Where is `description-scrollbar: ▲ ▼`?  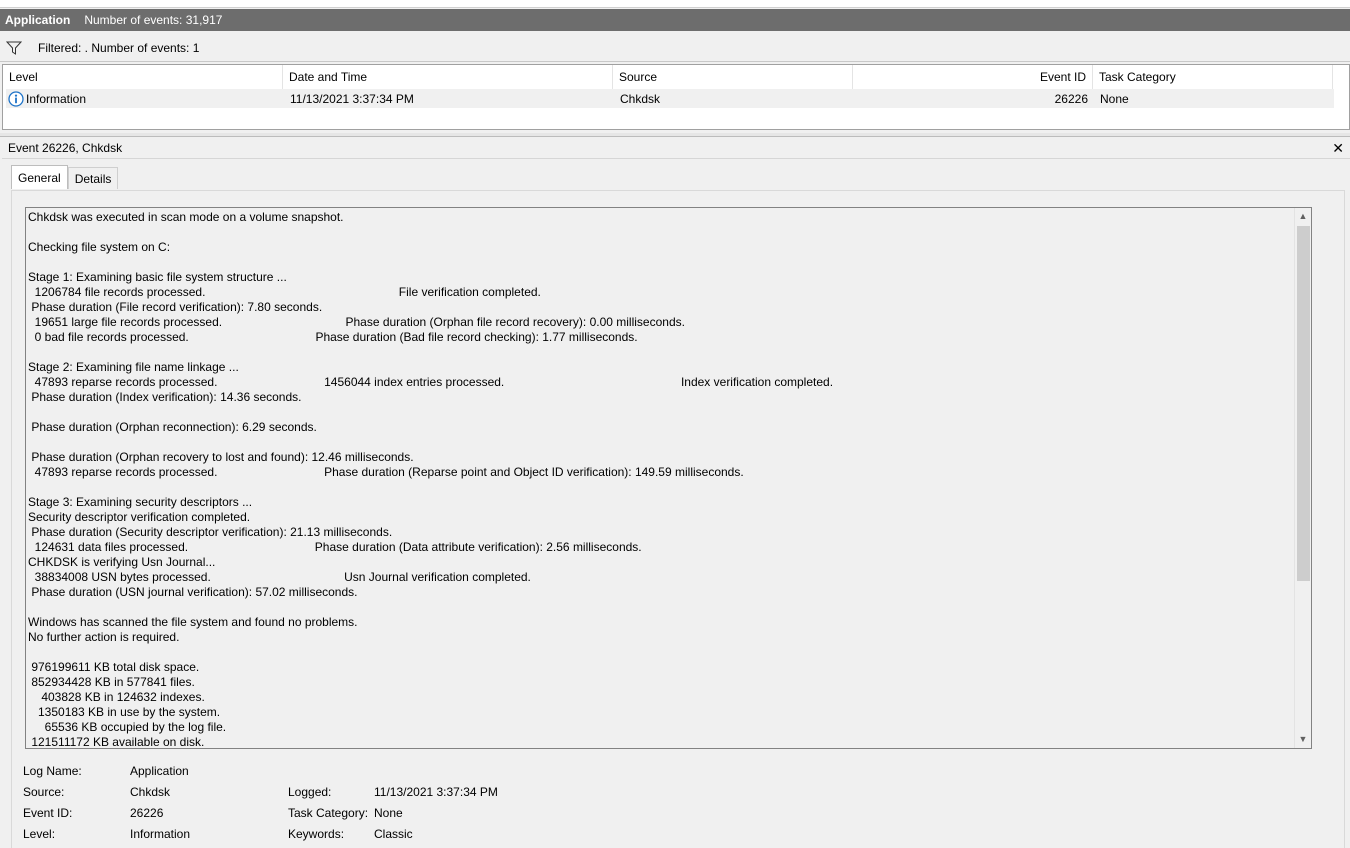 description-scrollbar: ▲ ▼ is located at coordinates (1302, 478).